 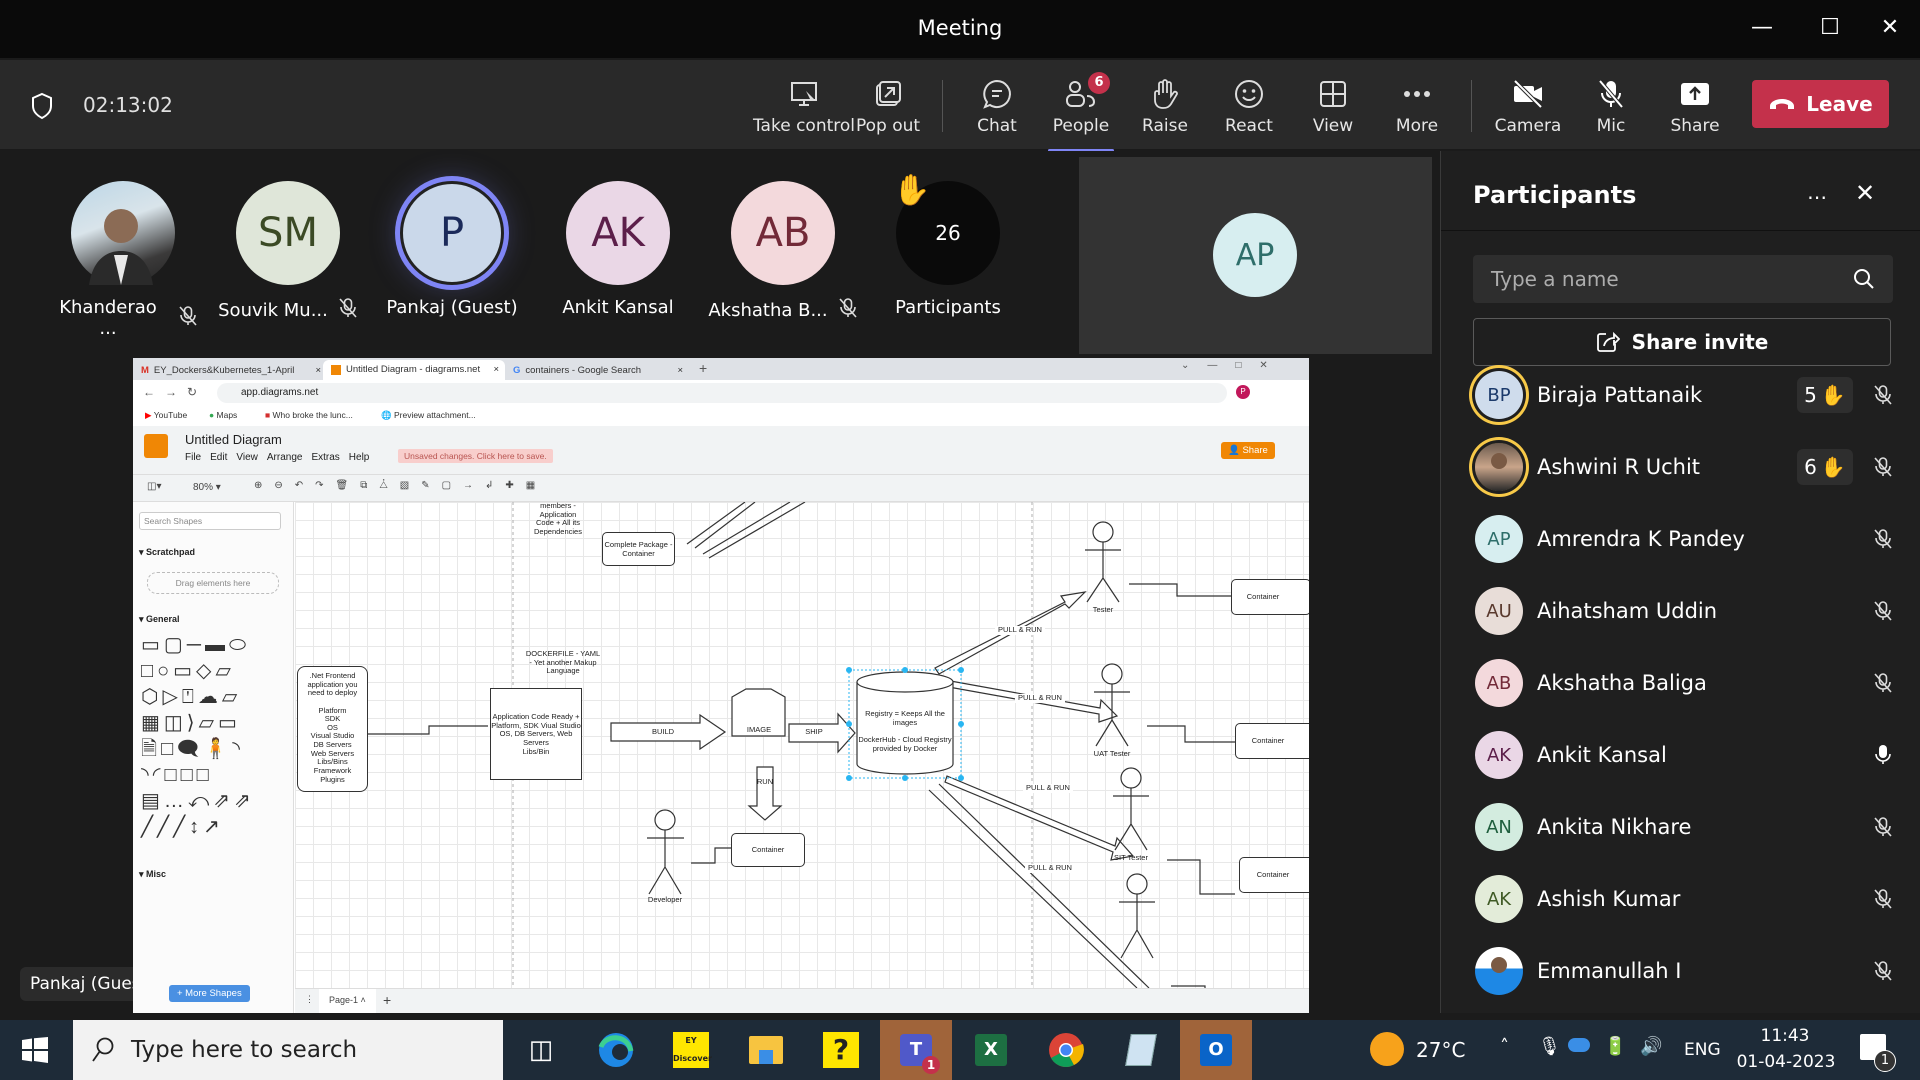 What do you see at coordinates (1762, 28) in the screenshot?
I see `minimize-button: —` at bounding box center [1762, 28].